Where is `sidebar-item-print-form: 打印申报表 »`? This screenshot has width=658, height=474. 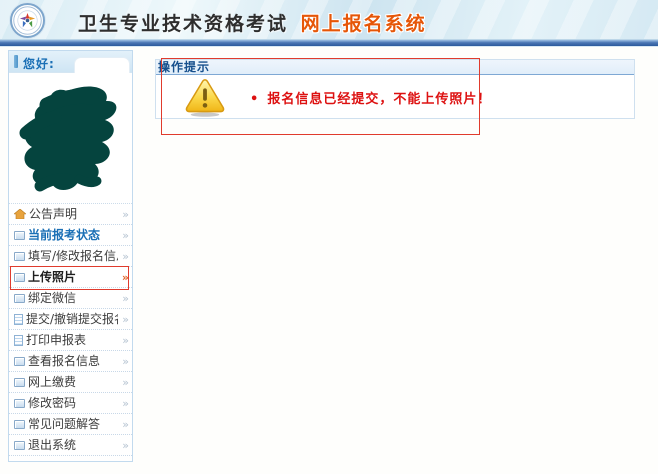 sidebar-item-print-form: 打印申报表 » is located at coordinates (70, 340).